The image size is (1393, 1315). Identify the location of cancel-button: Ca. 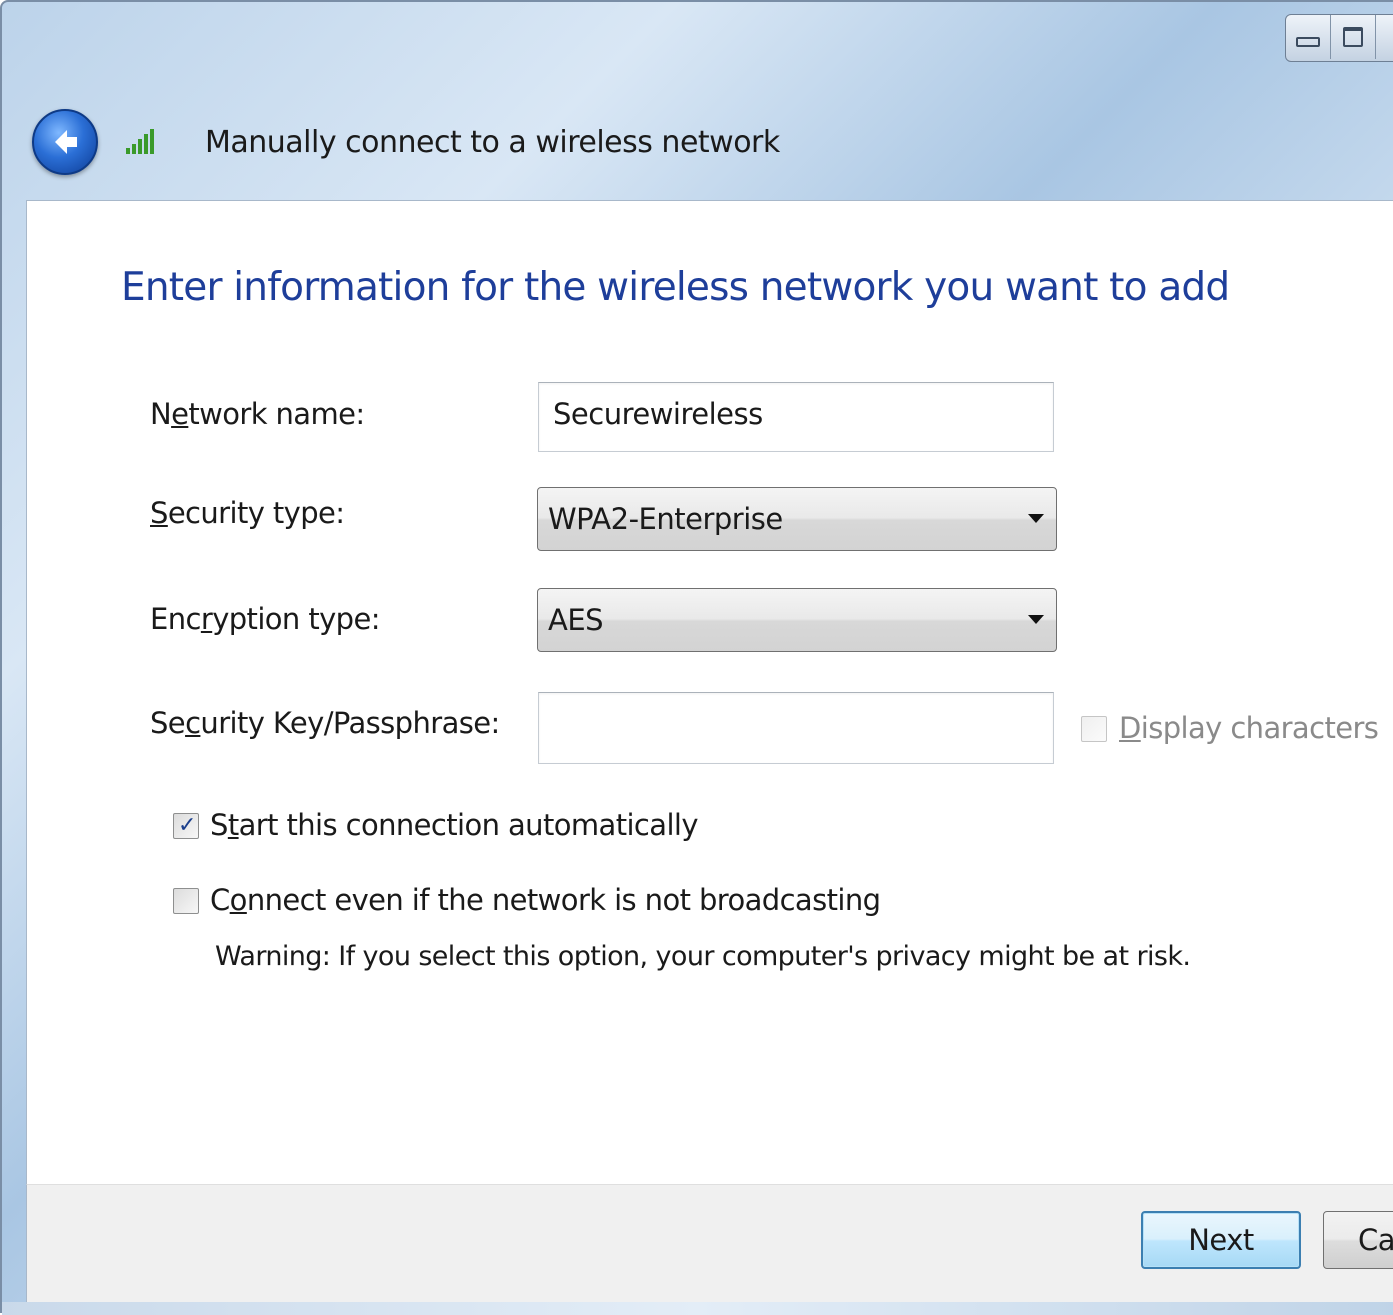
(1358, 1240).